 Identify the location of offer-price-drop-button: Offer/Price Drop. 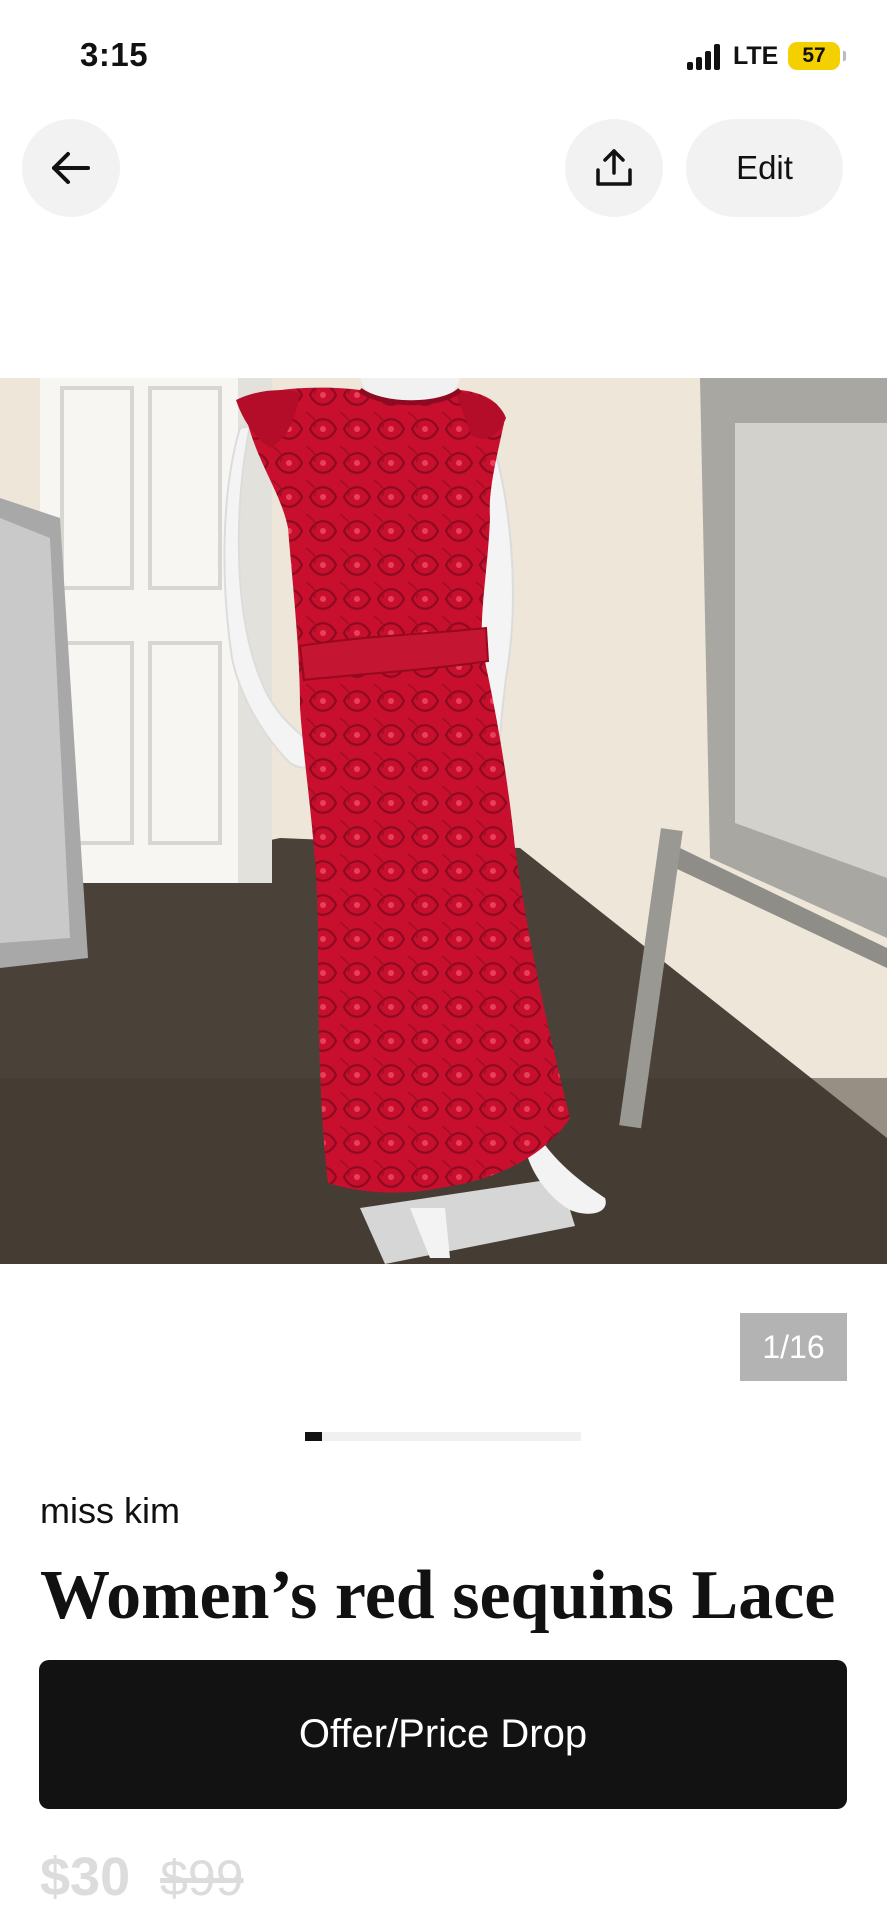
(443, 1734).